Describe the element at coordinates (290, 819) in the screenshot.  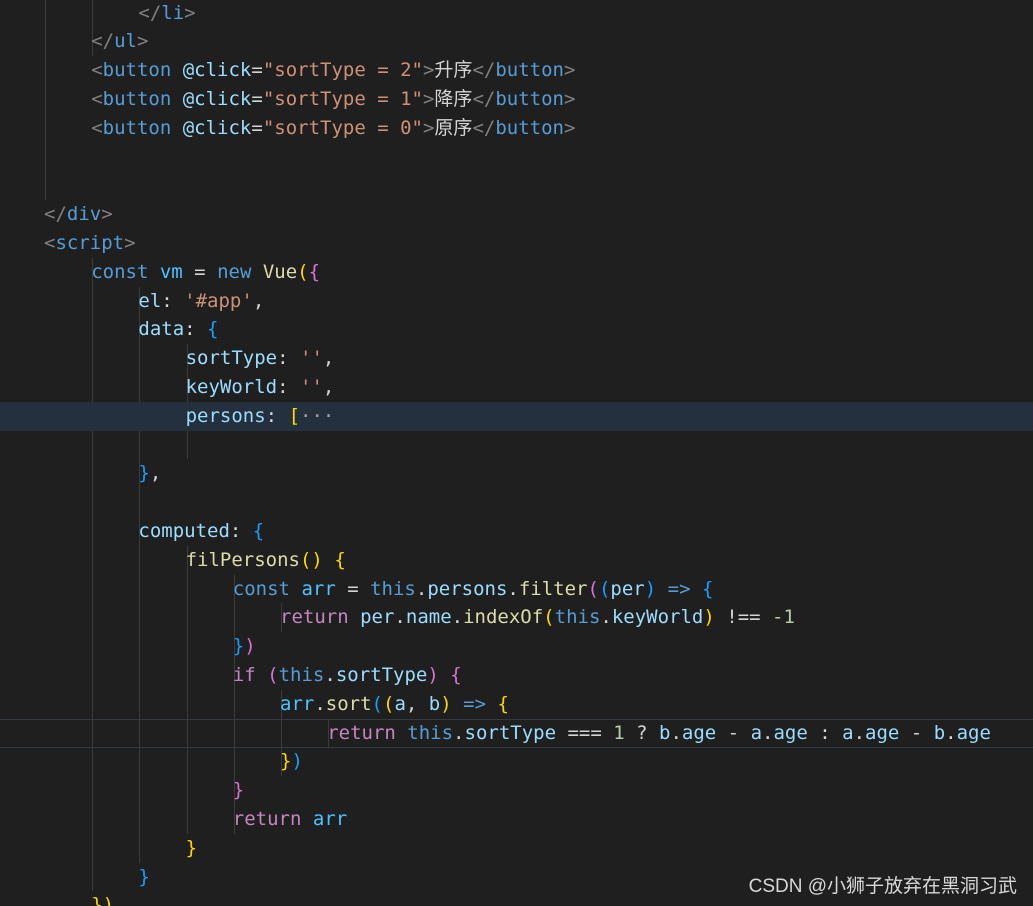
I see `code-line-content: return arr` at that location.